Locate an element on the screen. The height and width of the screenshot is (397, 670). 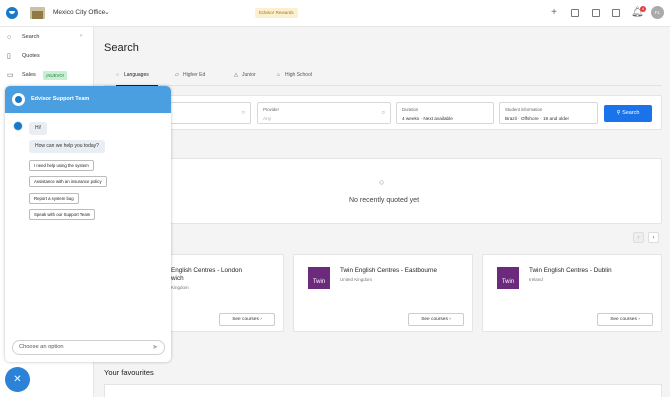
clipboard-icon is located at coordinates (616, 13).